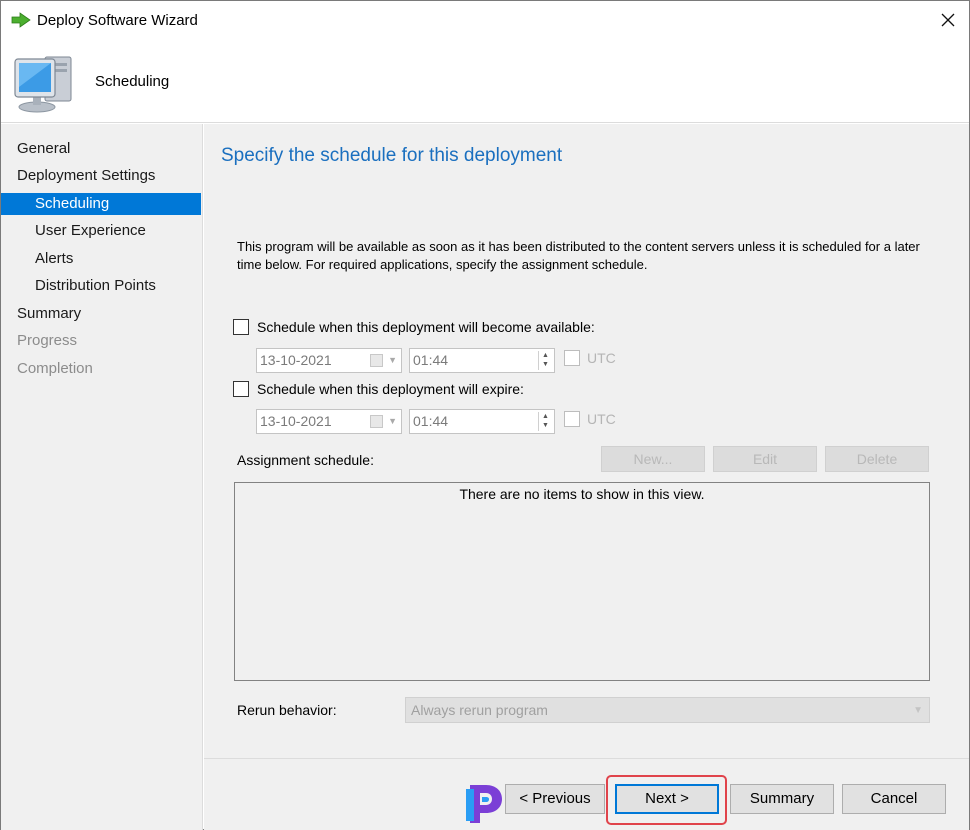  Describe the element at coordinates (43, 84) in the screenshot. I see `computer-icon` at that location.